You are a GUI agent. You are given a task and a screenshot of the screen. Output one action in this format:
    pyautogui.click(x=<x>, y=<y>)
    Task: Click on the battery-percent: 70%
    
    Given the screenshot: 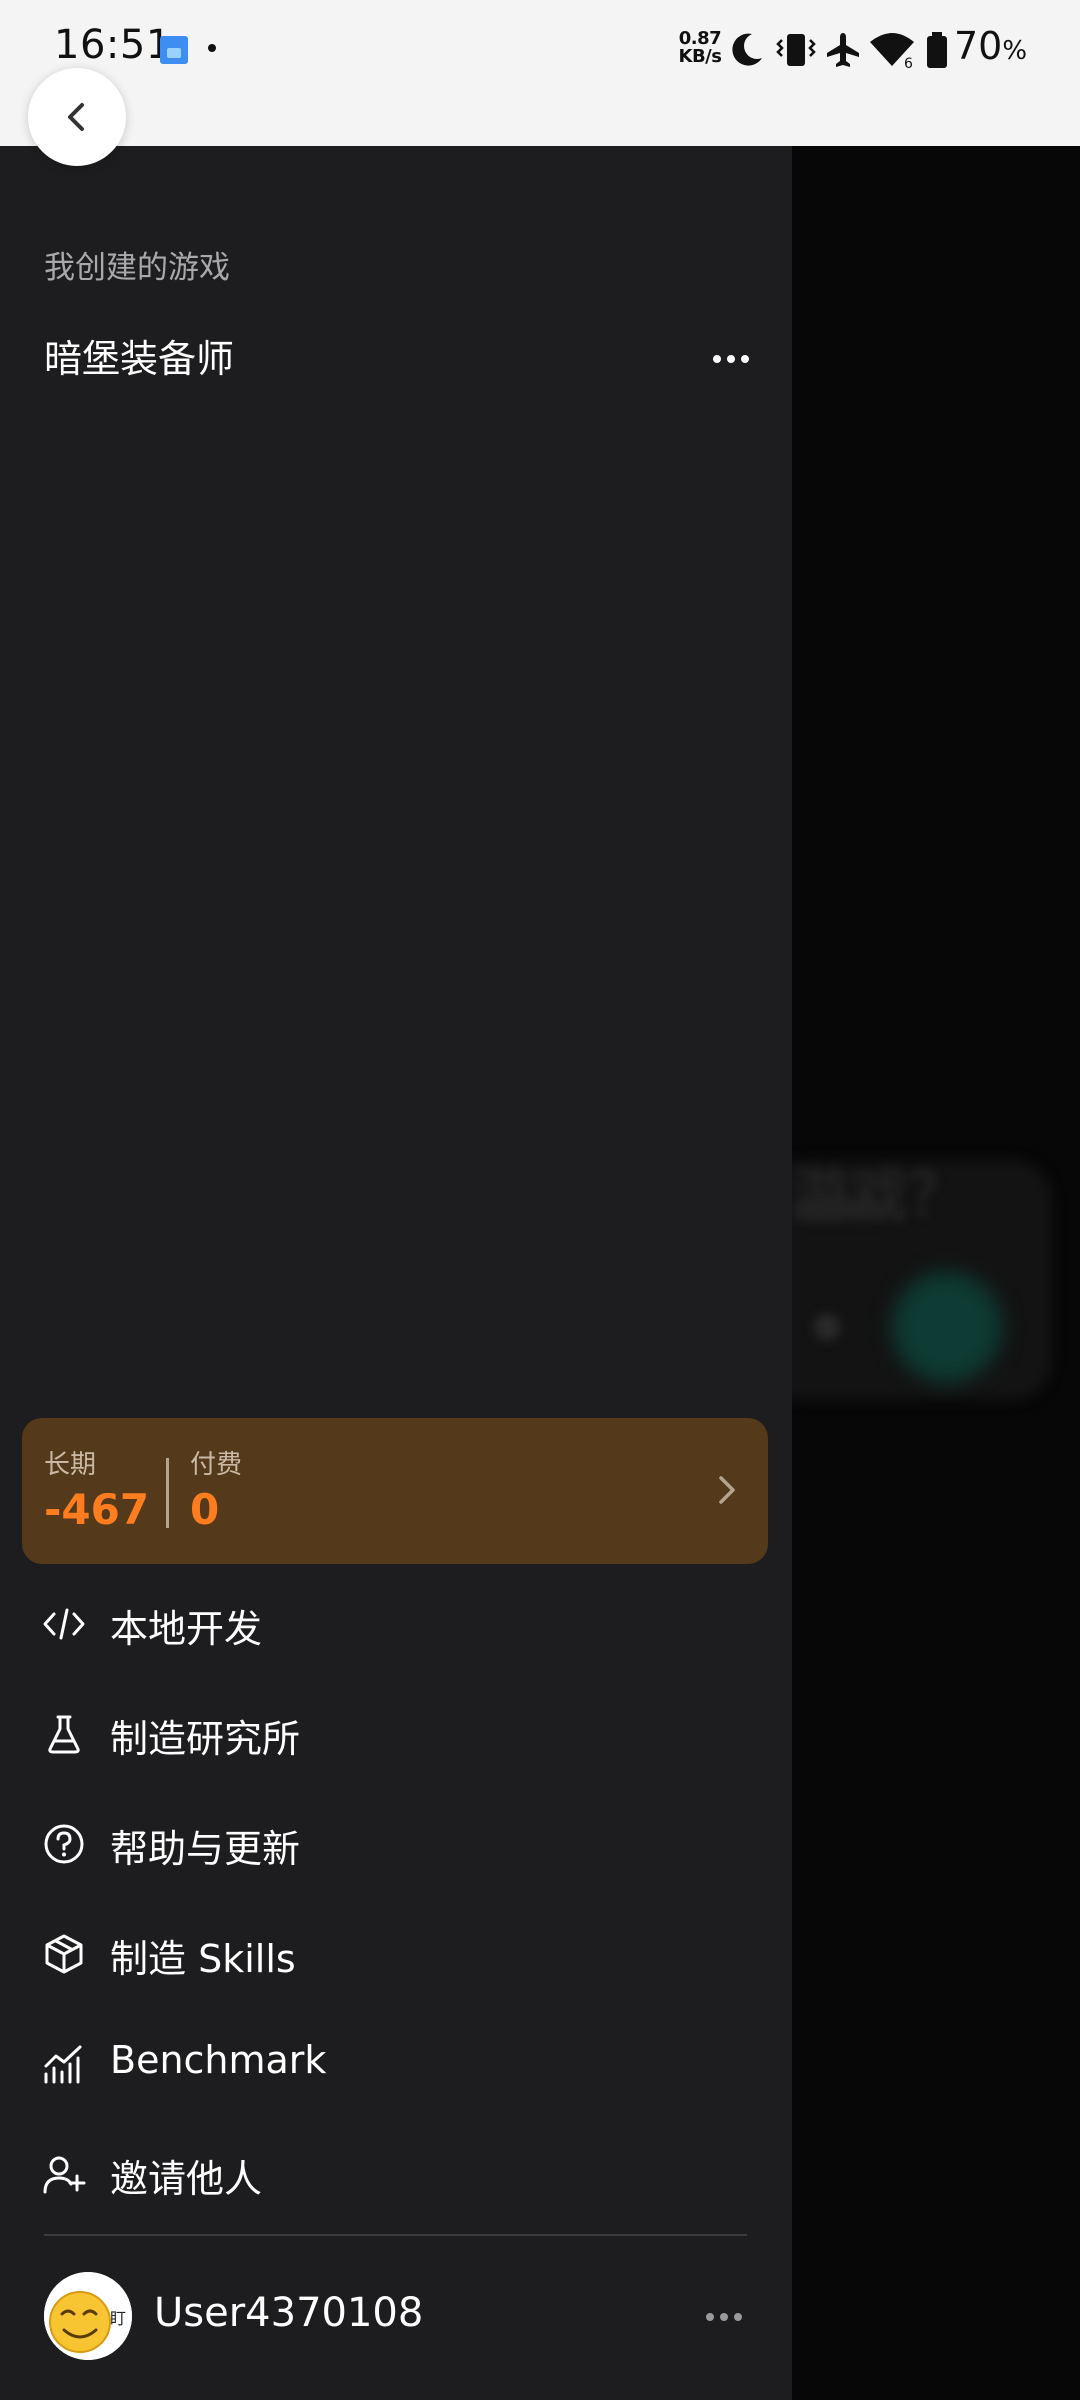 What is the action you would take?
    pyautogui.click(x=990, y=46)
    